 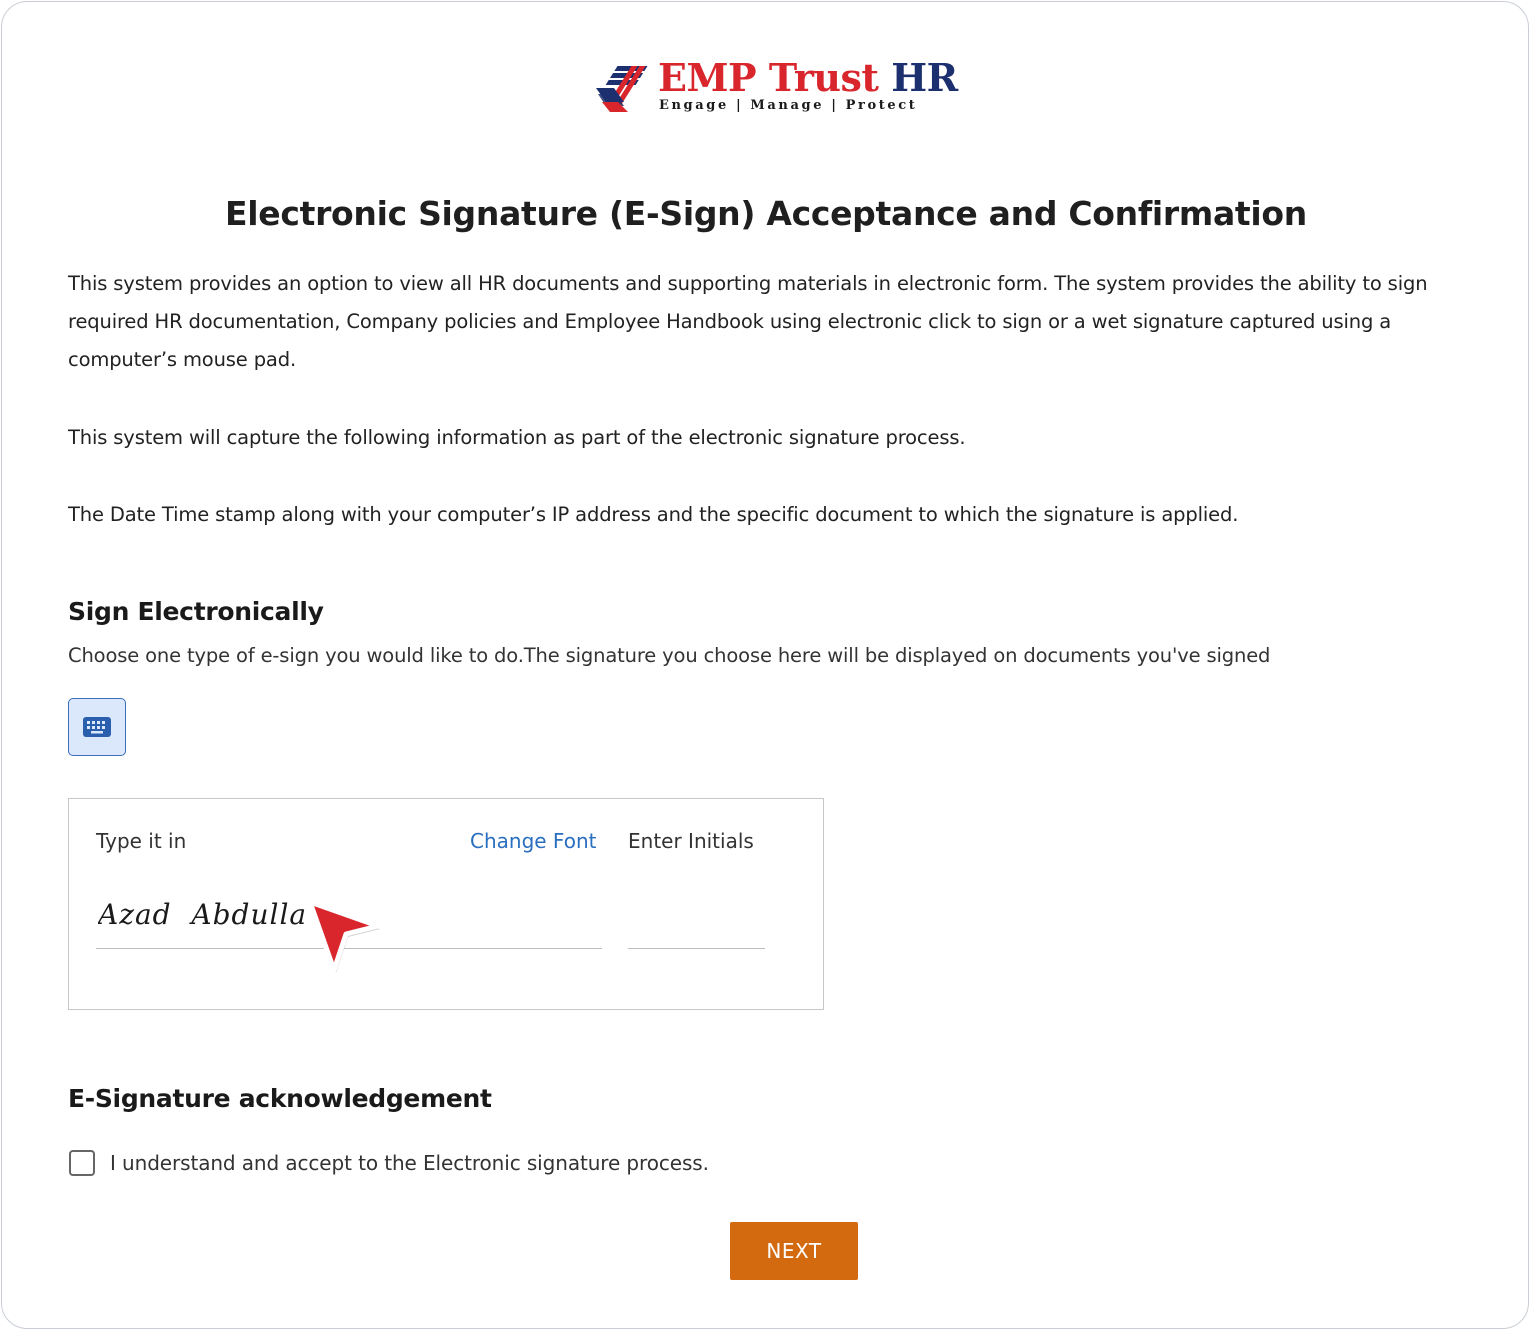 What do you see at coordinates (788, 105) in the screenshot?
I see `brand-tagline: Engage | Manage | Protect` at bounding box center [788, 105].